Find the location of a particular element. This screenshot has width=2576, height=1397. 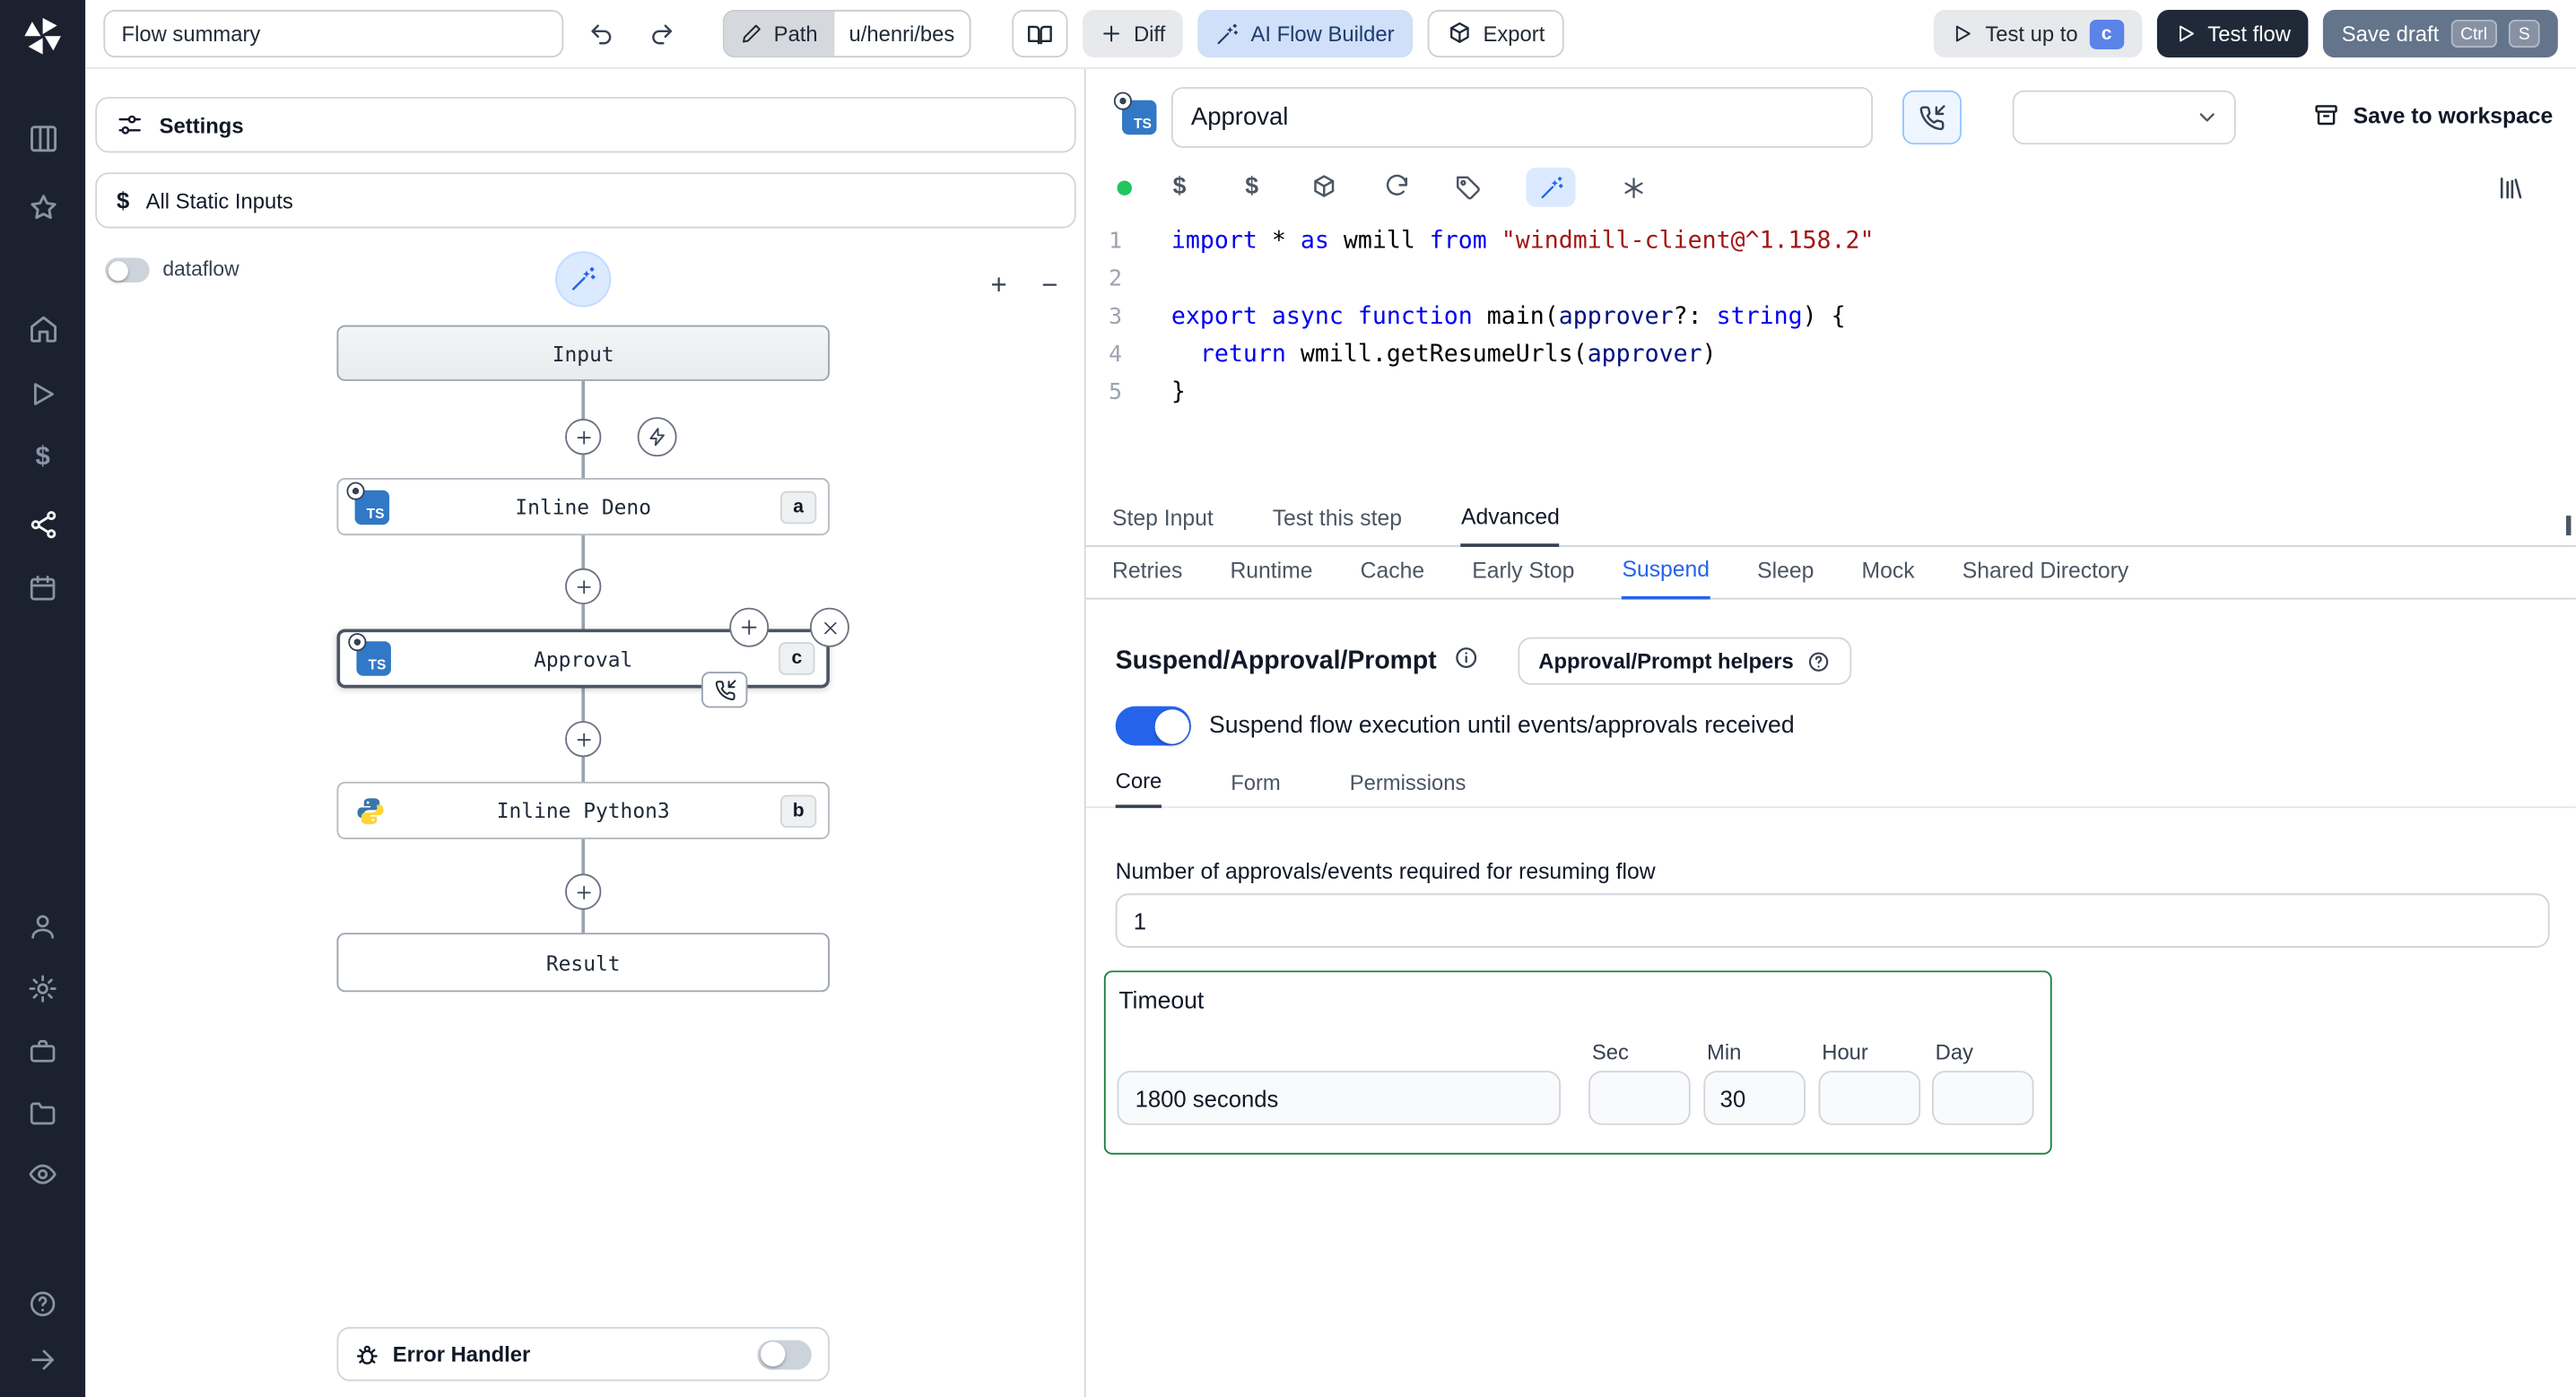

tab-early-stop: Early Stop is located at coordinates (1523, 578).